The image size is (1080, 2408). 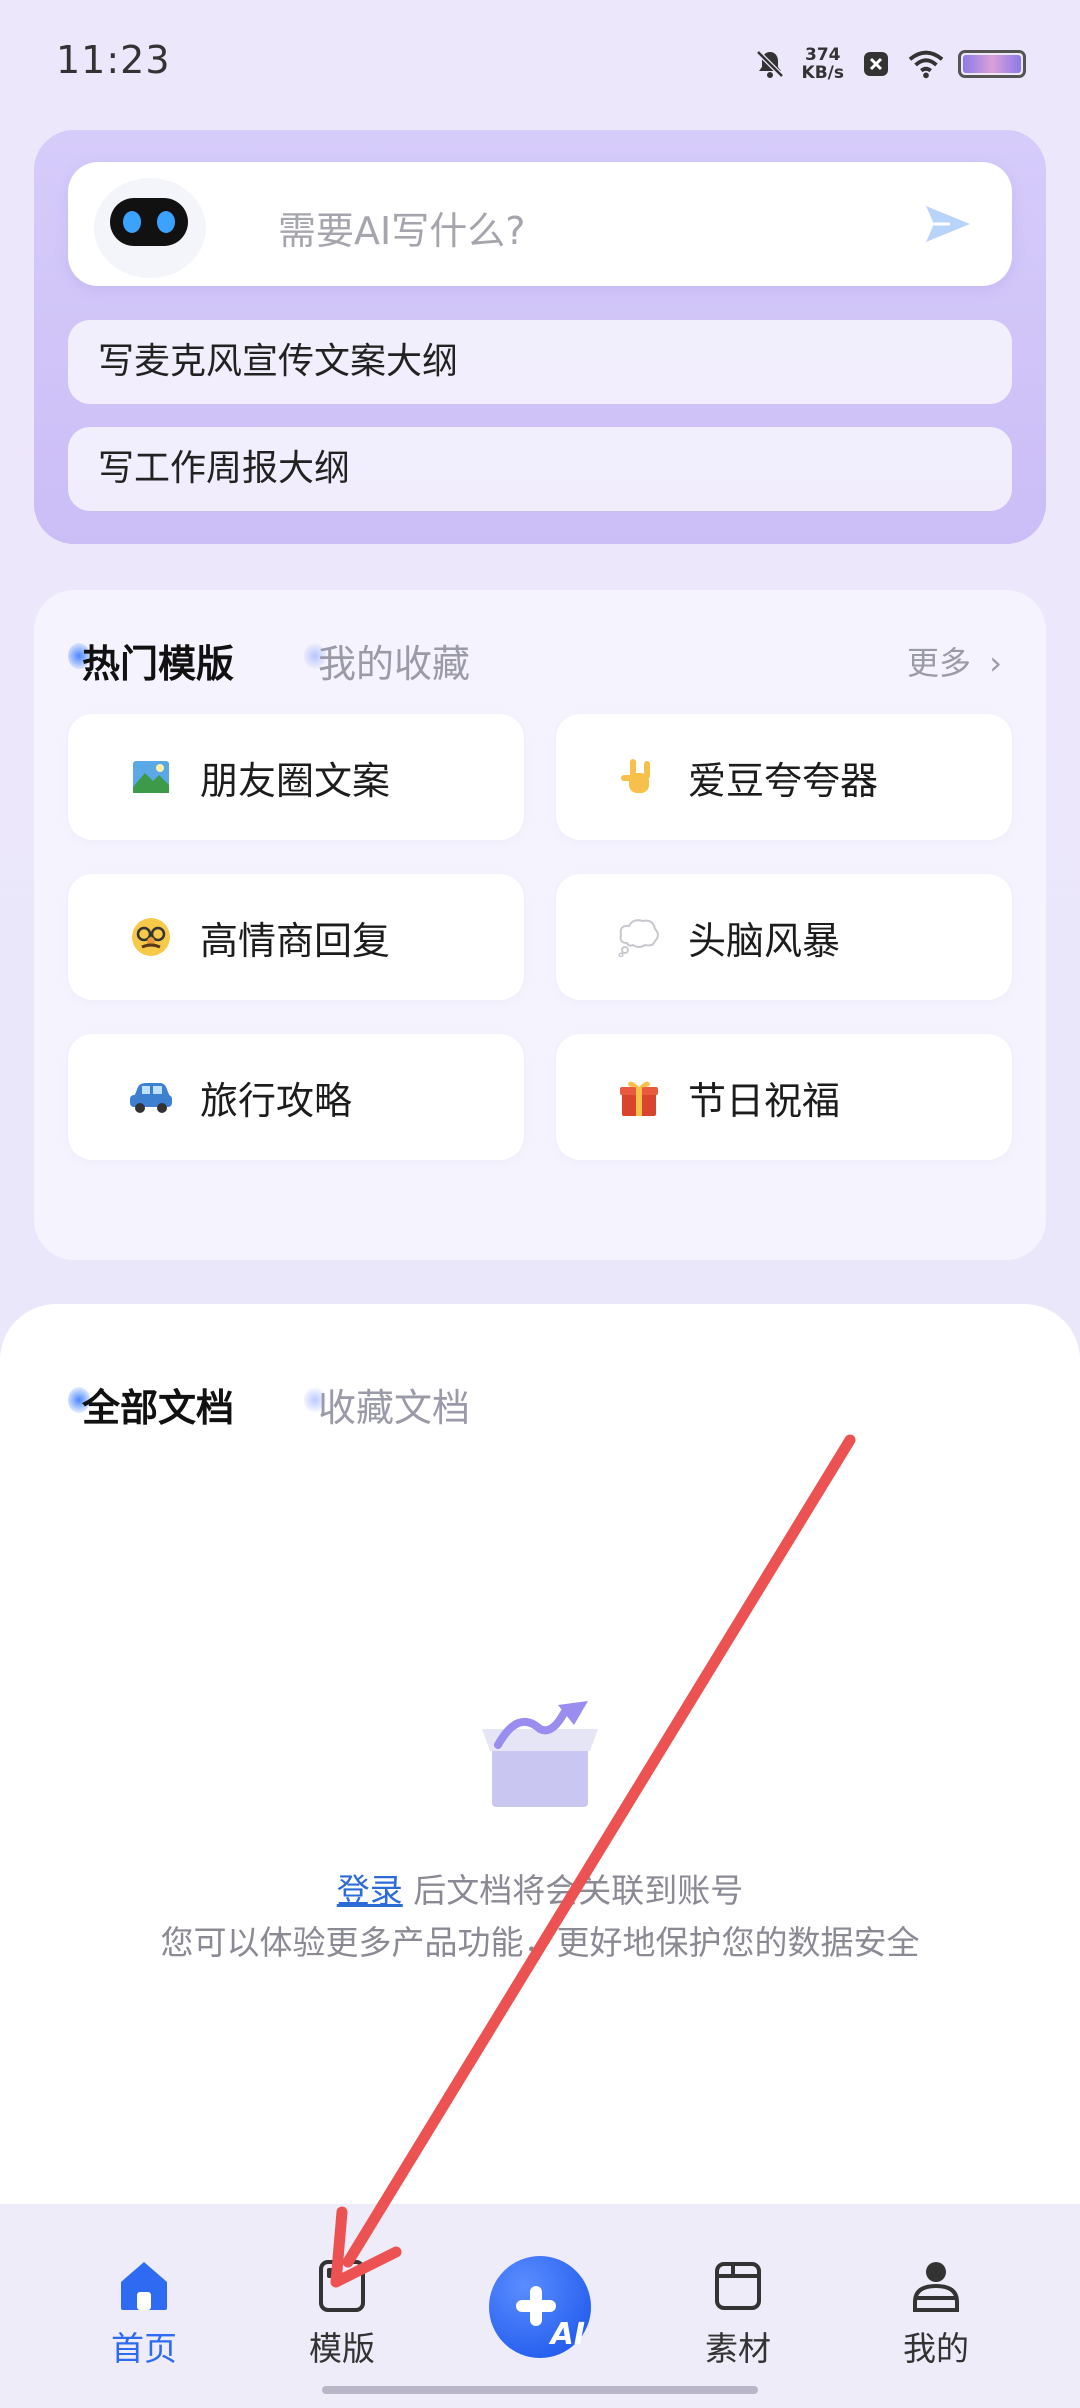 What do you see at coordinates (764, 1100) in the screenshot?
I see `template-label: 节日祝福` at bounding box center [764, 1100].